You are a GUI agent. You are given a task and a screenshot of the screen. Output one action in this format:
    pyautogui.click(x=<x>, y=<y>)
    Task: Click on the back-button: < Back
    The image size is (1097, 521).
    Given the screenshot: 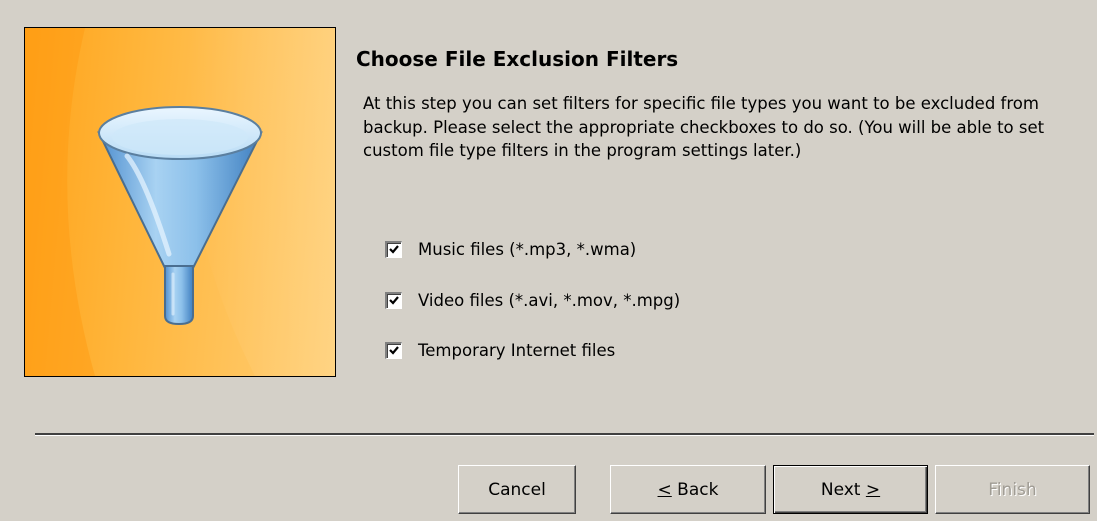 What is the action you would take?
    pyautogui.click(x=688, y=489)
    